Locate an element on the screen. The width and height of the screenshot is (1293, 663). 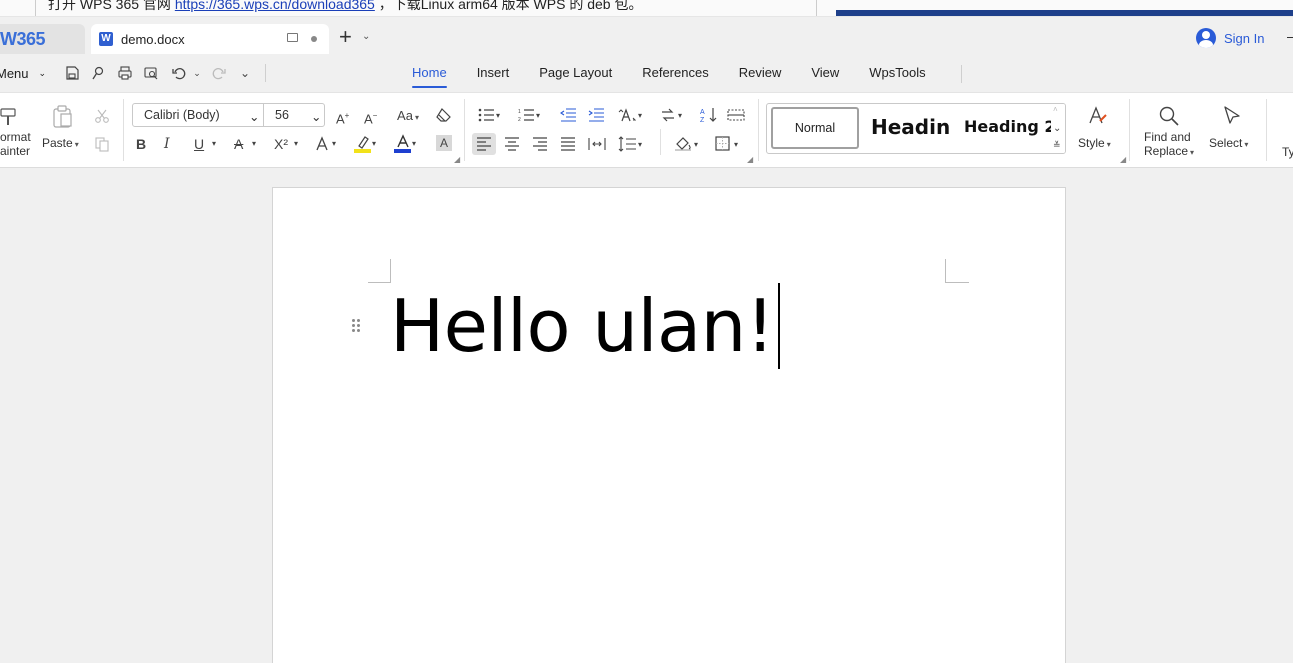
document-body-text: Hello ulan! is located at coordinates (585, 326).